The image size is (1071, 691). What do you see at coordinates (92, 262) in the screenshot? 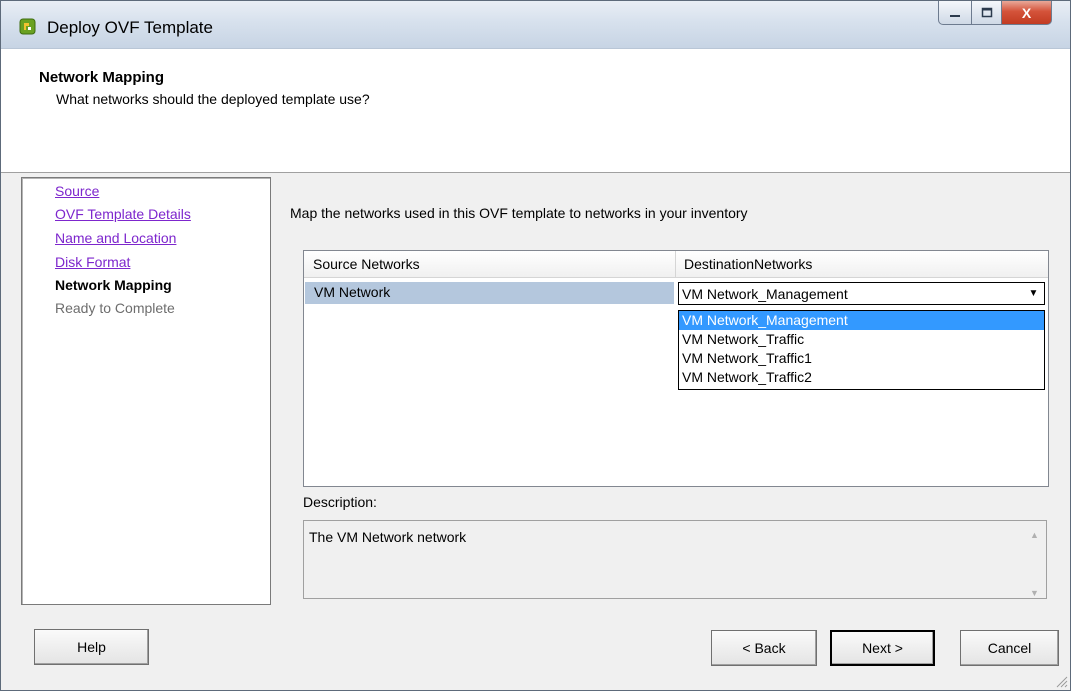
I see `nav-step-disk-format: Disk Format` at bounding box center [92, 262].